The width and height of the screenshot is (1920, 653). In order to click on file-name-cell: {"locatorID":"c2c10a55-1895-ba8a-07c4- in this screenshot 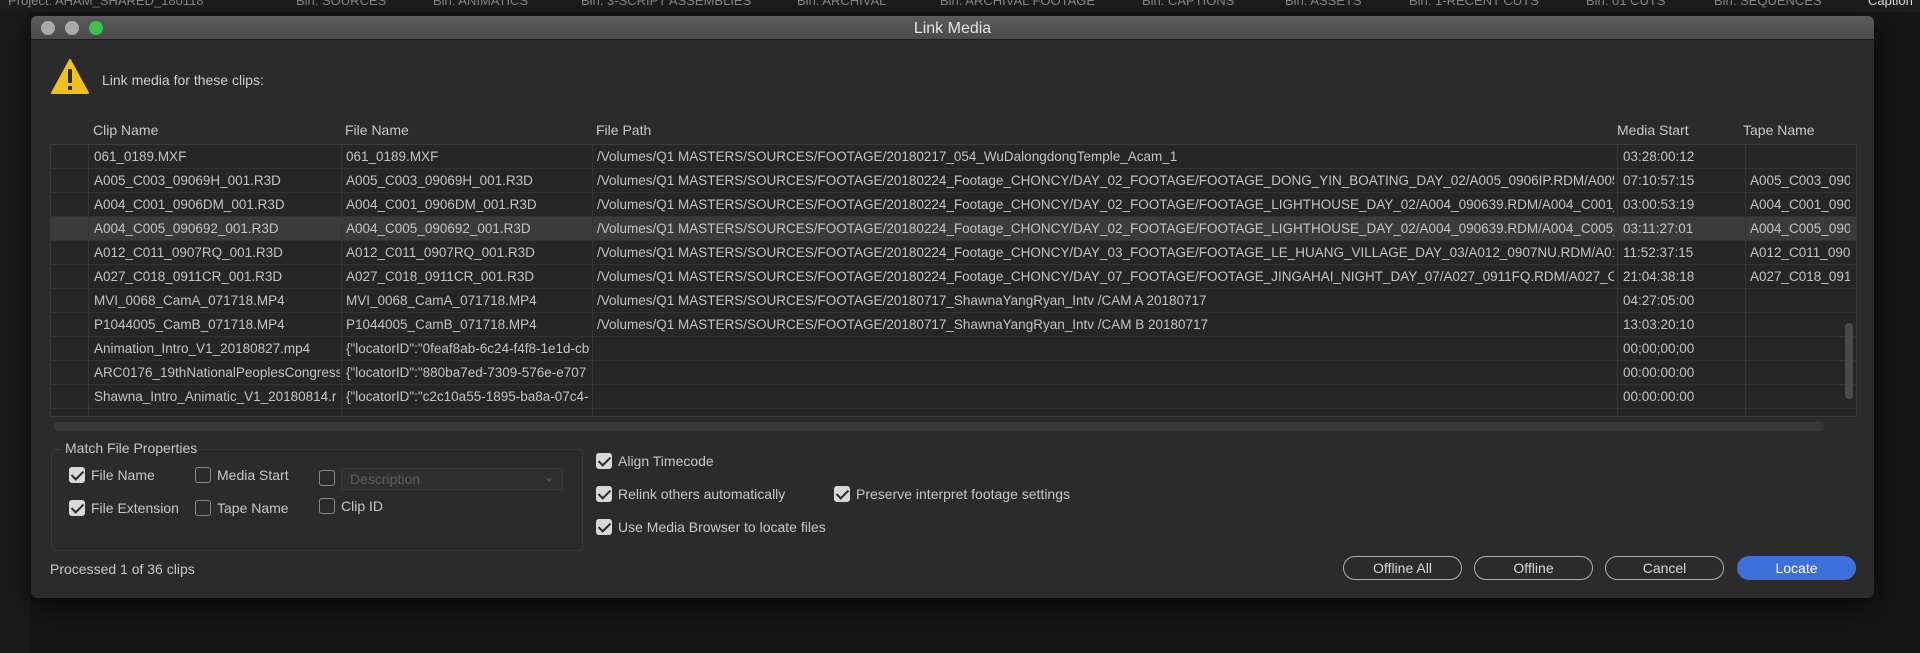, I will do `click(467, 396)`.